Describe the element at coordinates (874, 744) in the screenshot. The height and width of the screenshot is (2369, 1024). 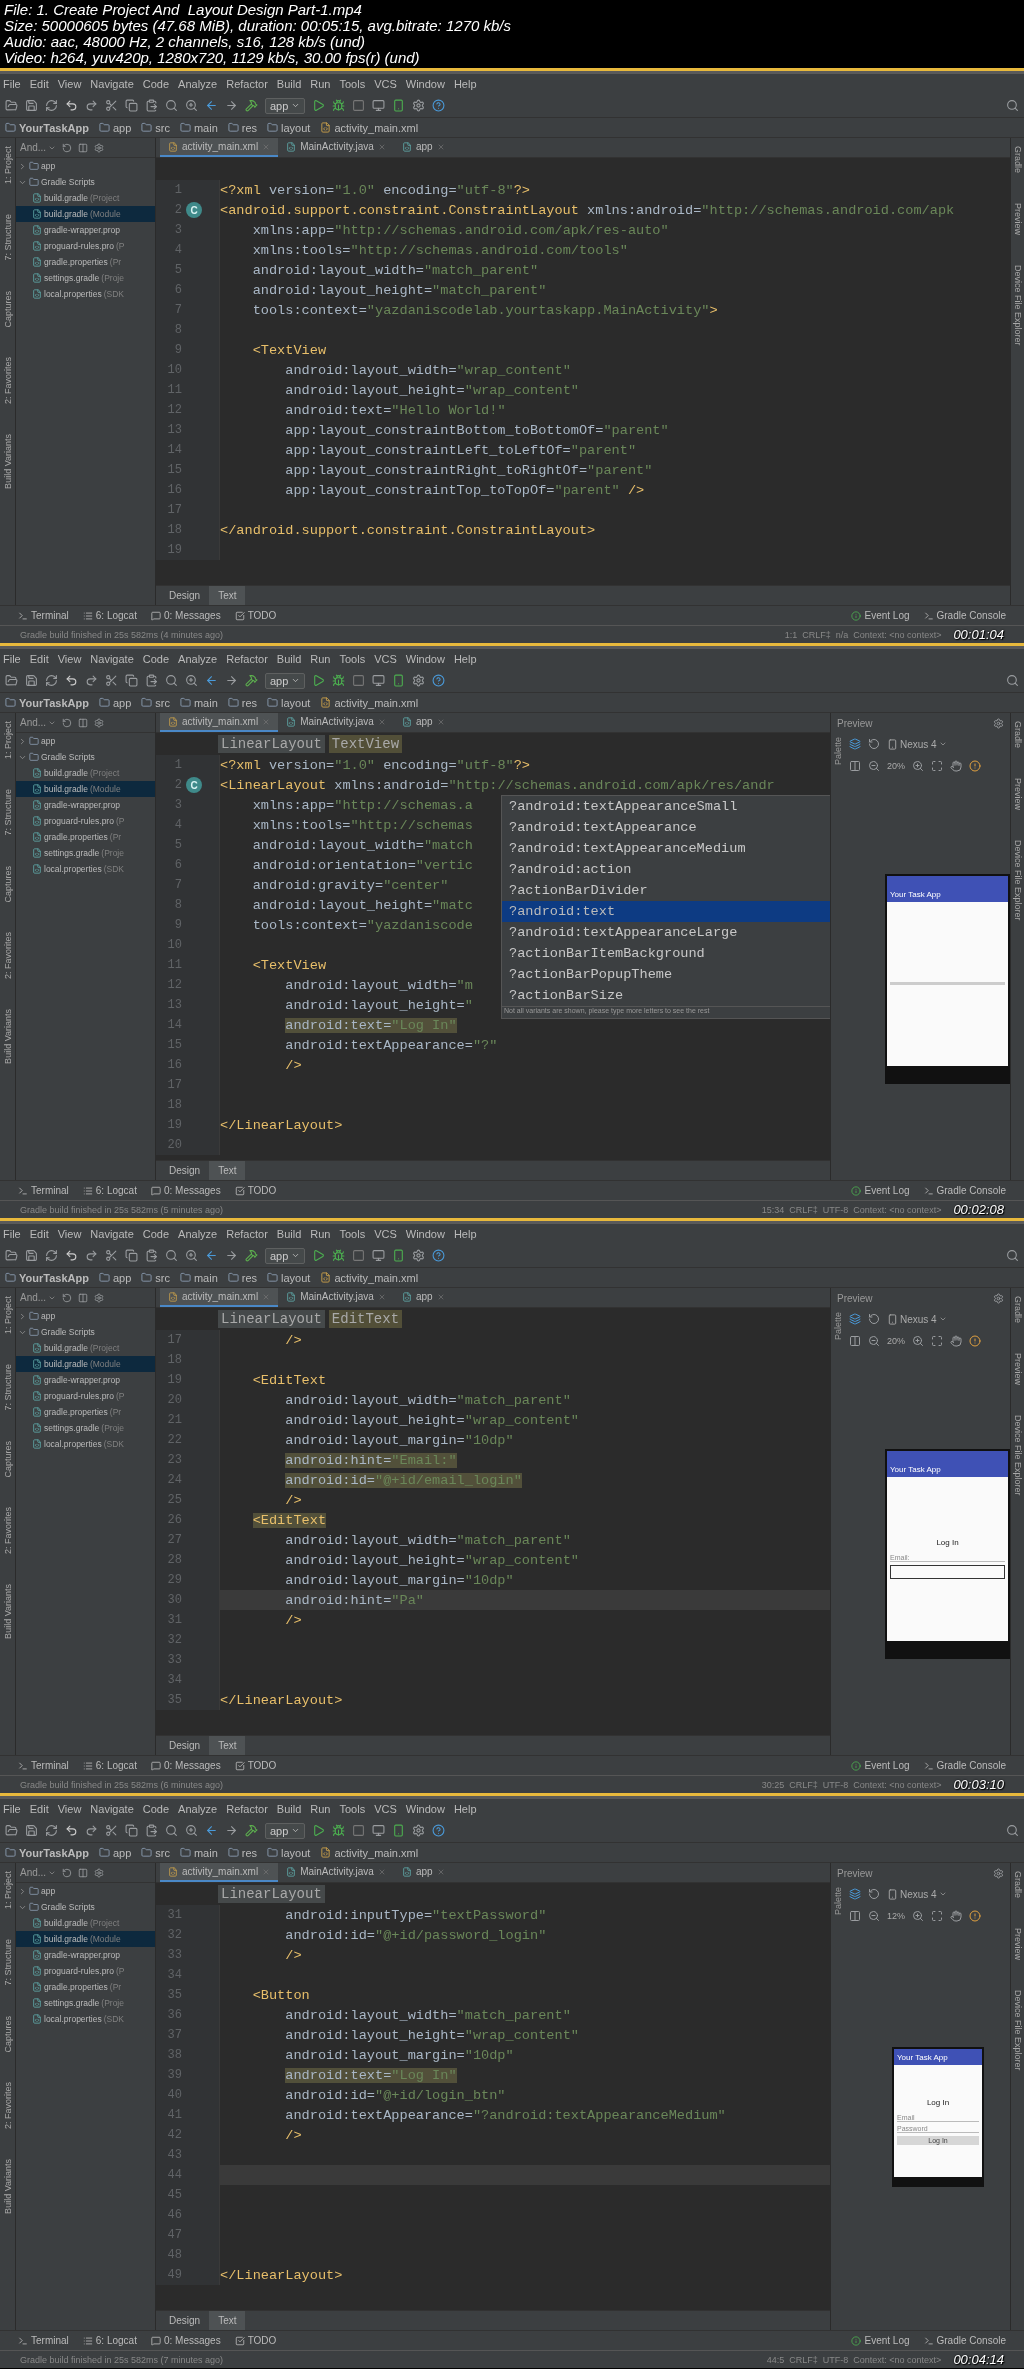
I see `rotate-icon` at that location.